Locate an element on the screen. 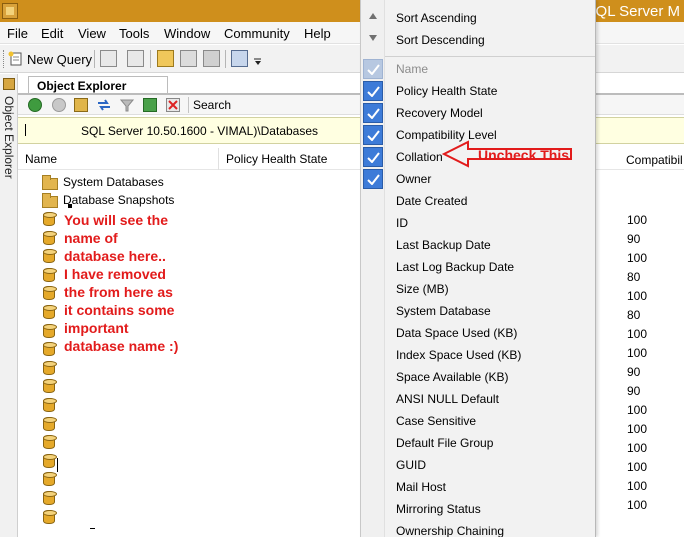 The width and height of the screenshot is (684, 537). new-query-icon is located at coordinates (15, 58).